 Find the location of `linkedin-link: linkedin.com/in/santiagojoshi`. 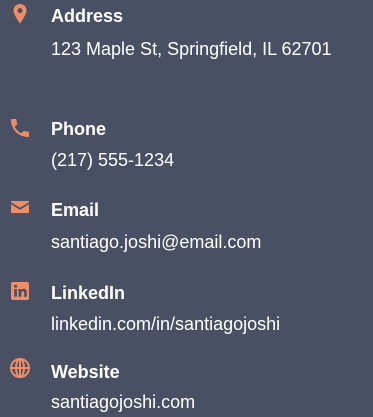

linkedin-link: linkedin.com/in/santiagojoshi is located at coordinates (210, 324).